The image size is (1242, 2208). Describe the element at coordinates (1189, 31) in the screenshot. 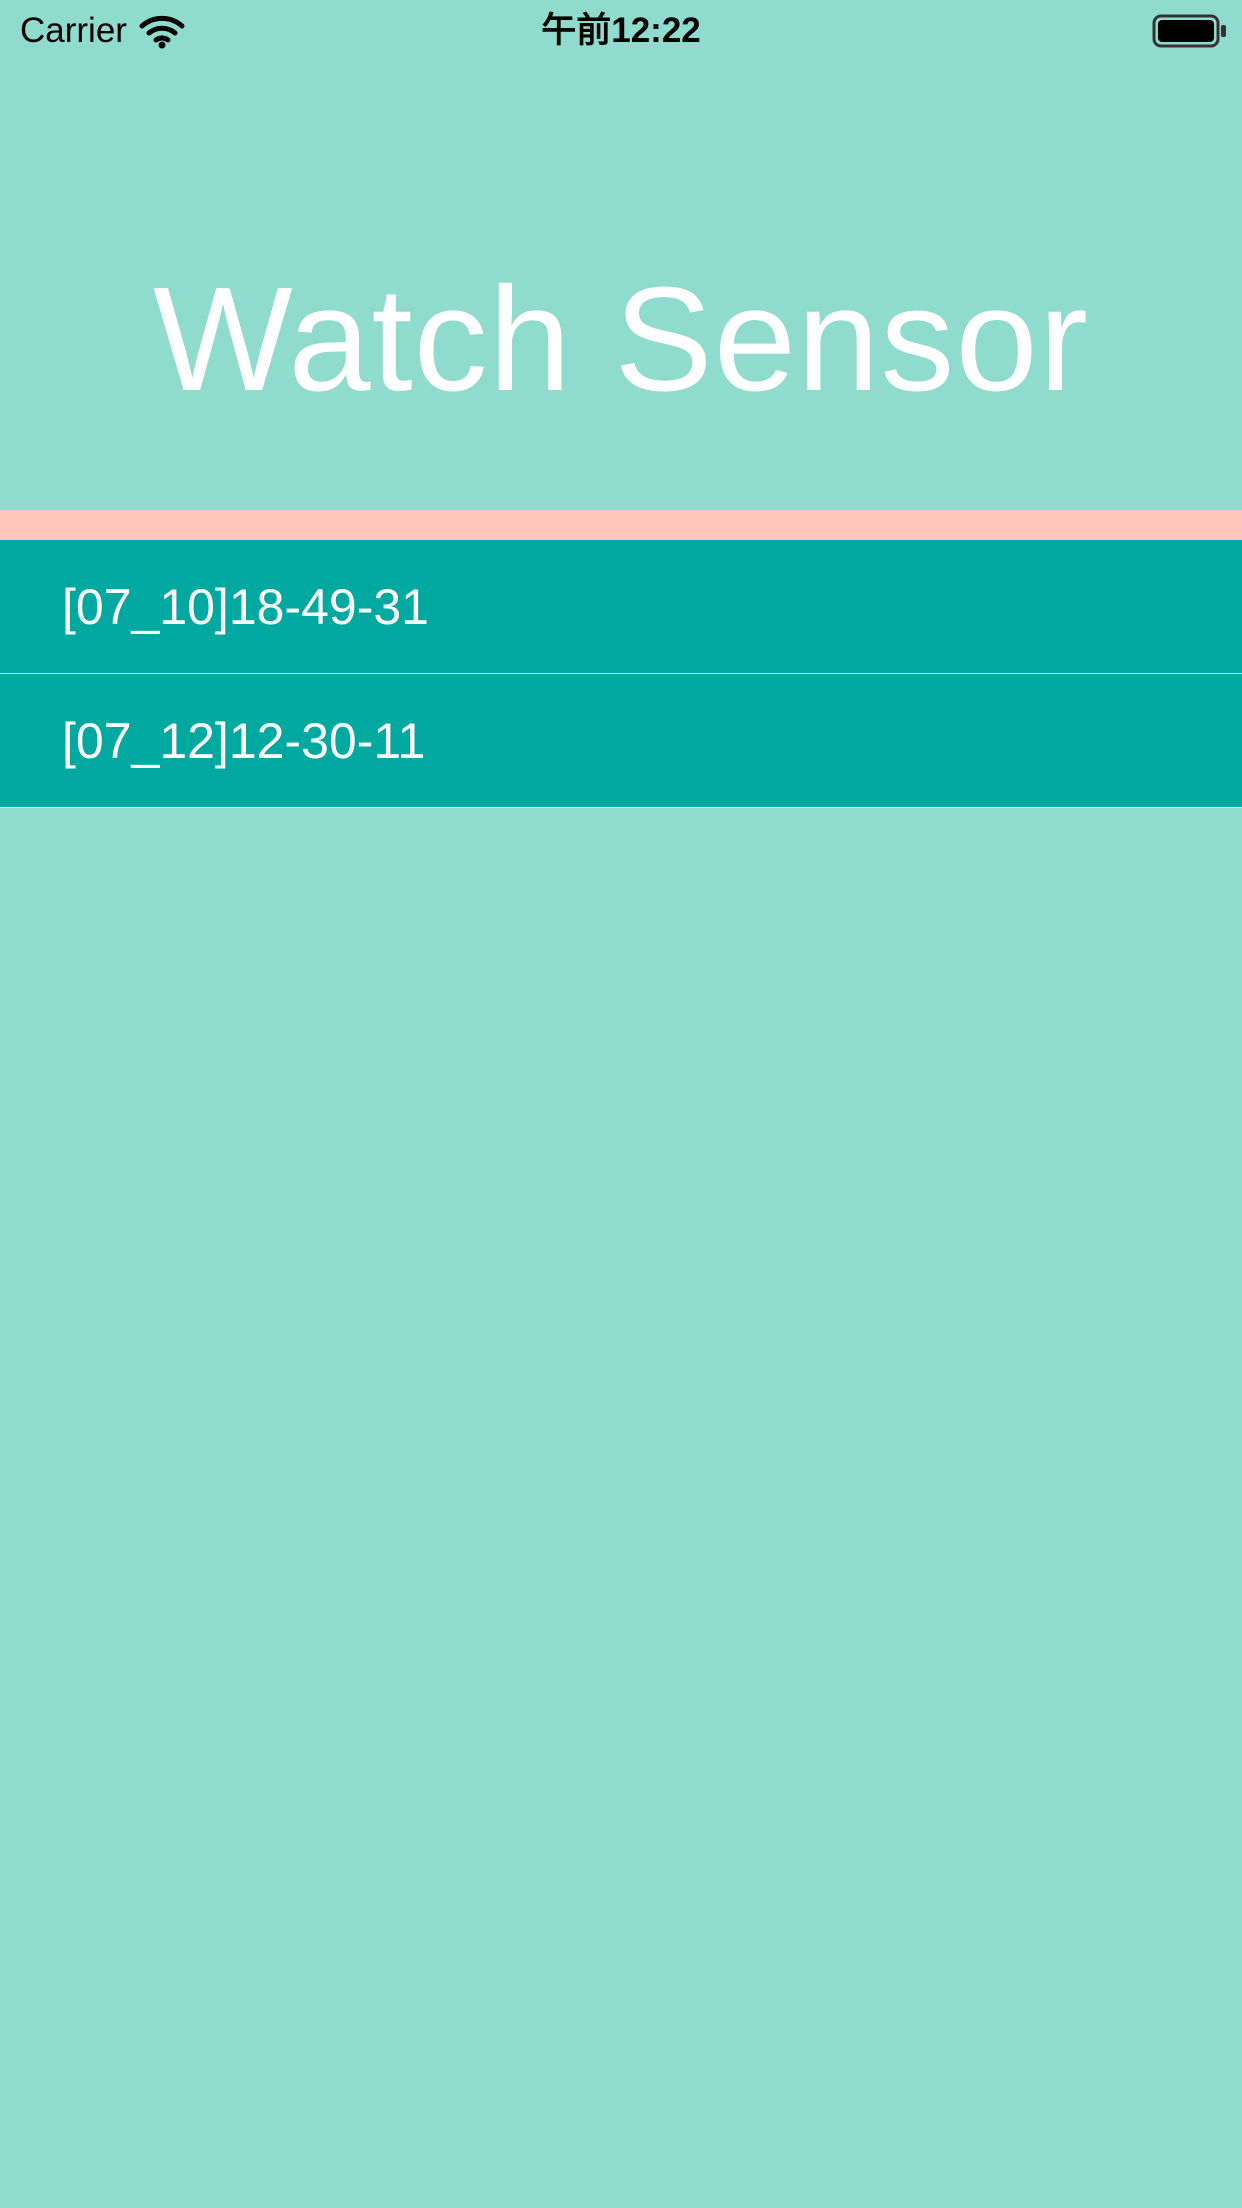

I see `battery-full-icon` at that location.